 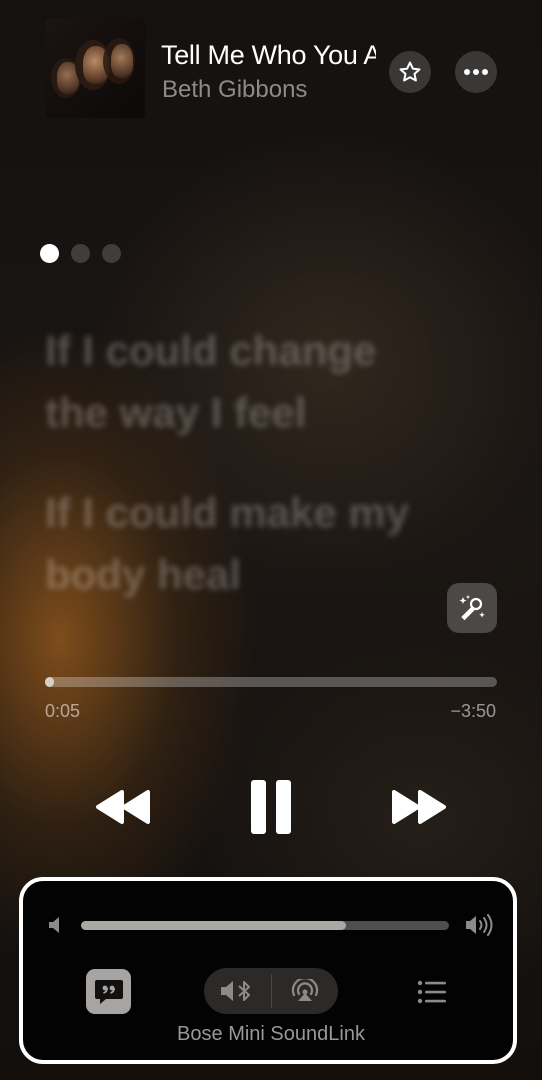 What do you see at coordinates (275, 413) in the screenshot?
I see `lyric-line: the way I feel` at bounding box center [275, 413].